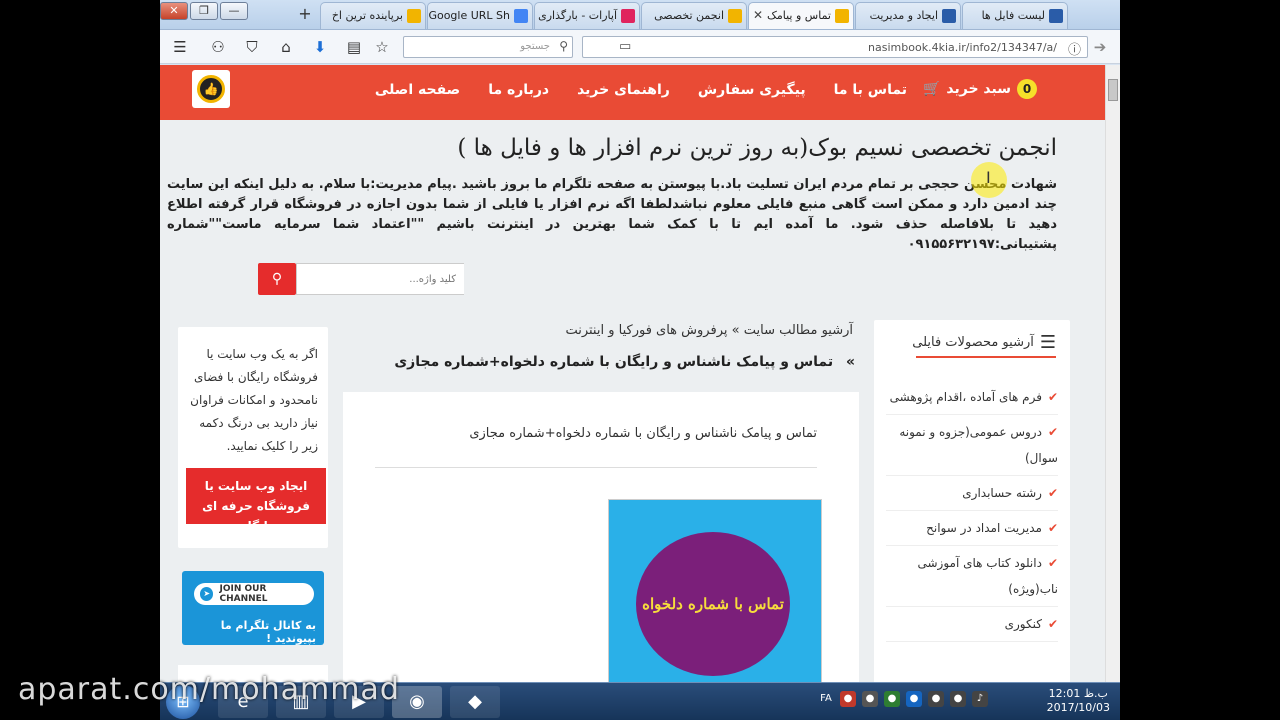 This screenshot has width=1280, height=720. I want to click on bookmark-star-icon: ☆, so click(382, 47).